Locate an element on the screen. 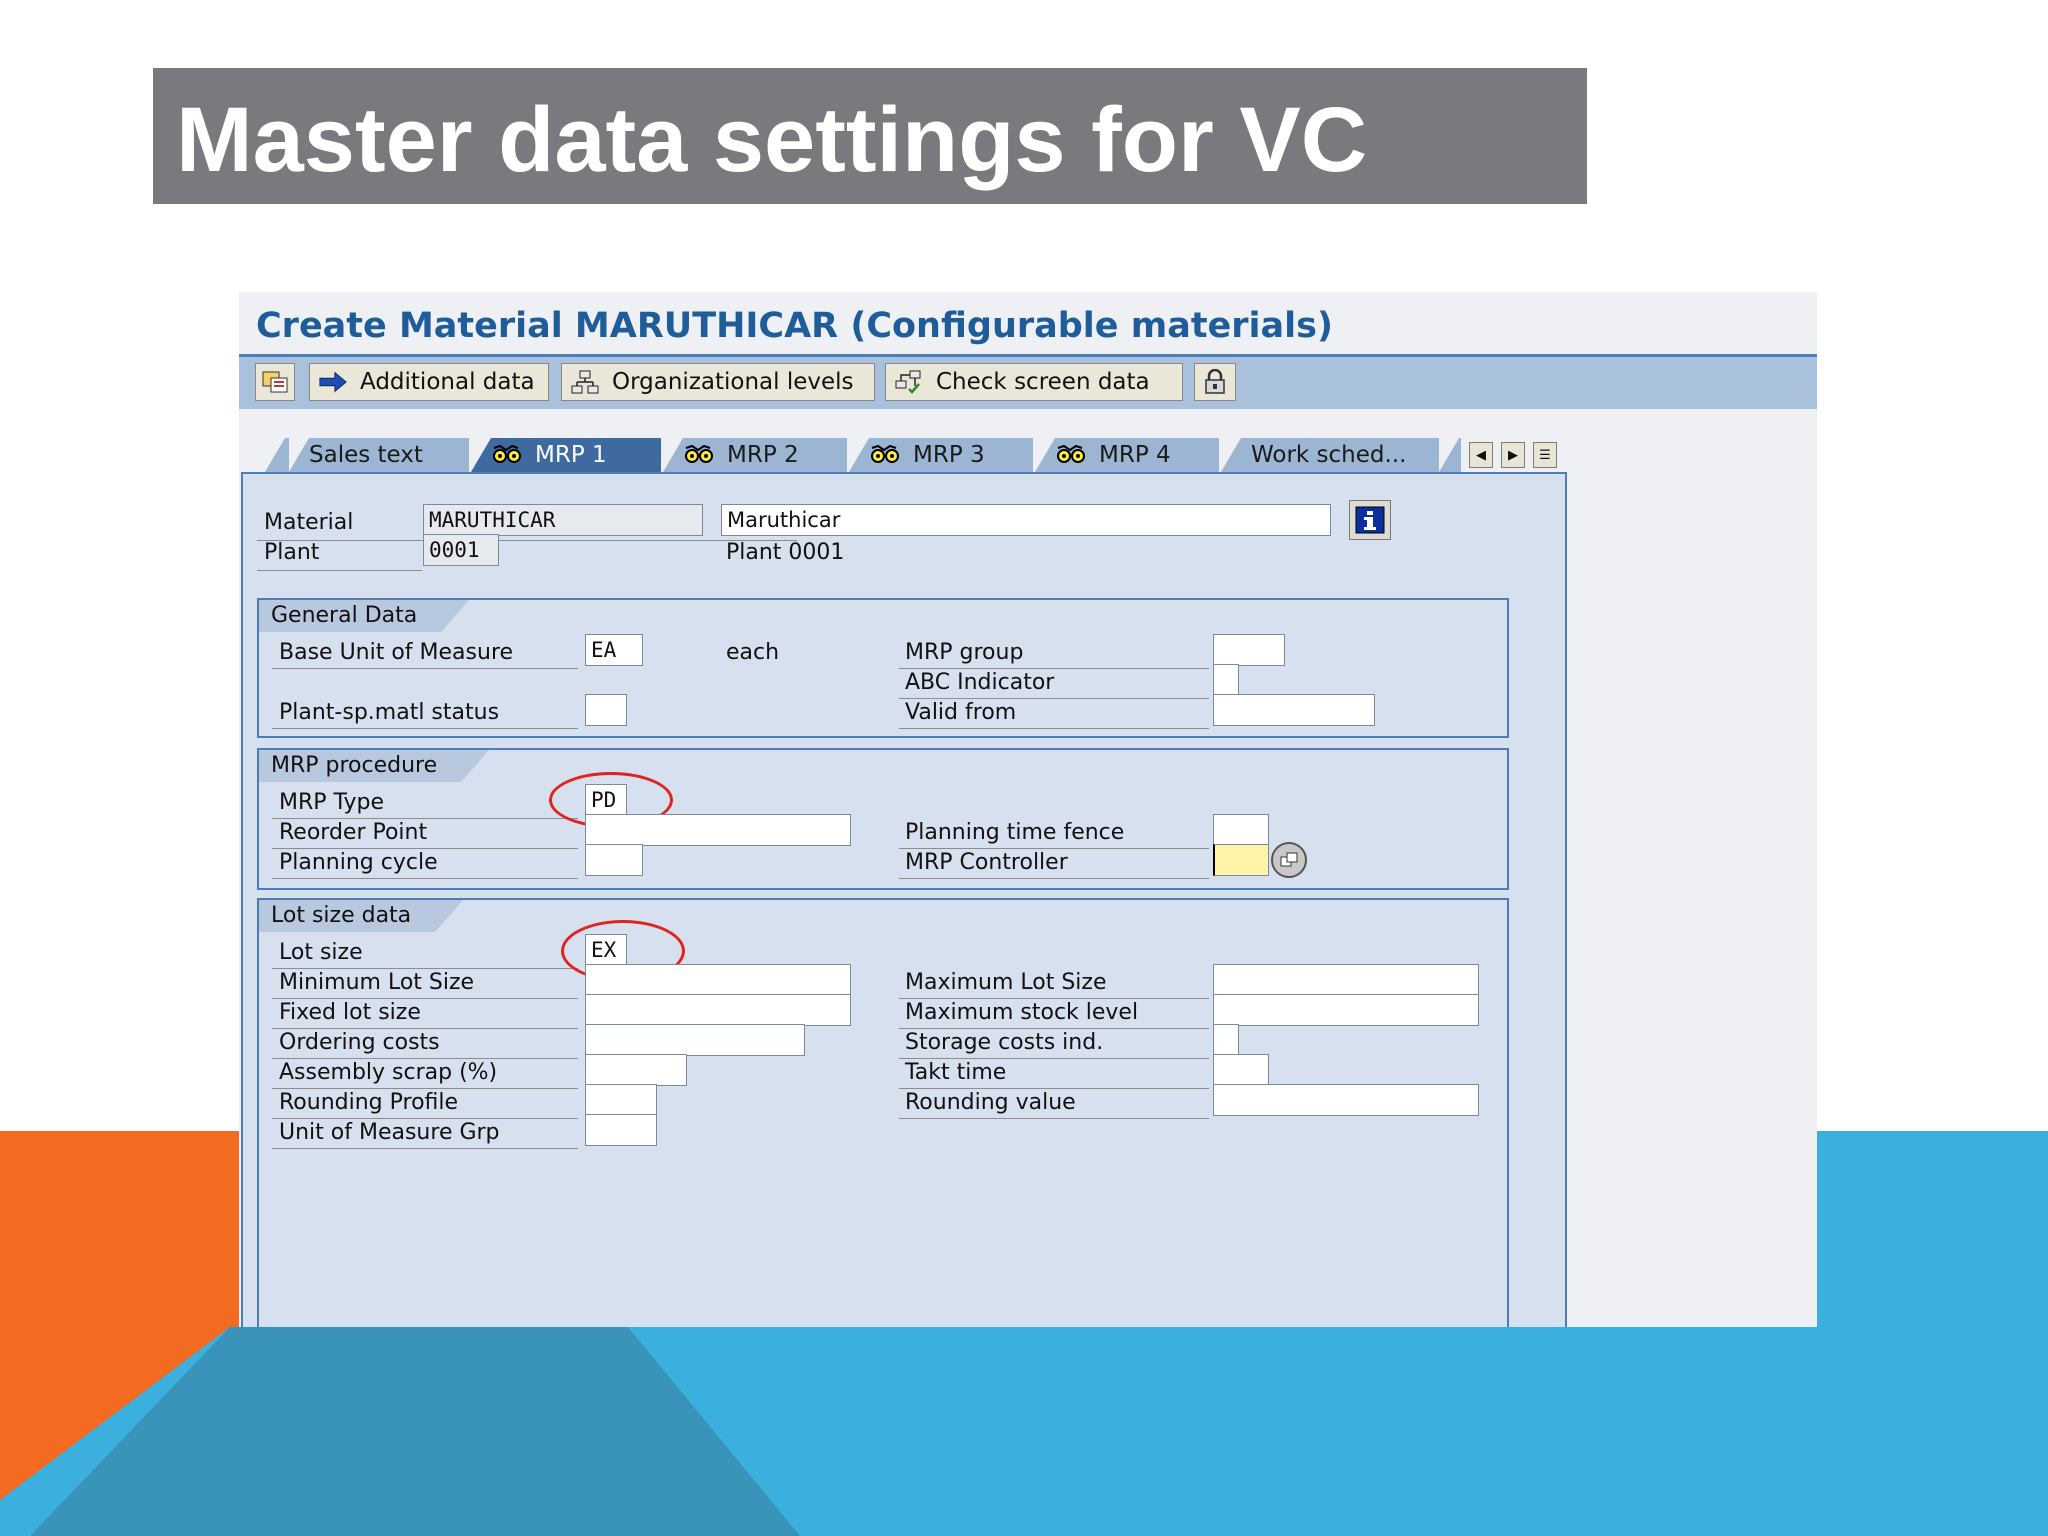  abc-indicator-label: ABC Indicator is located at coordinates (980, 682).